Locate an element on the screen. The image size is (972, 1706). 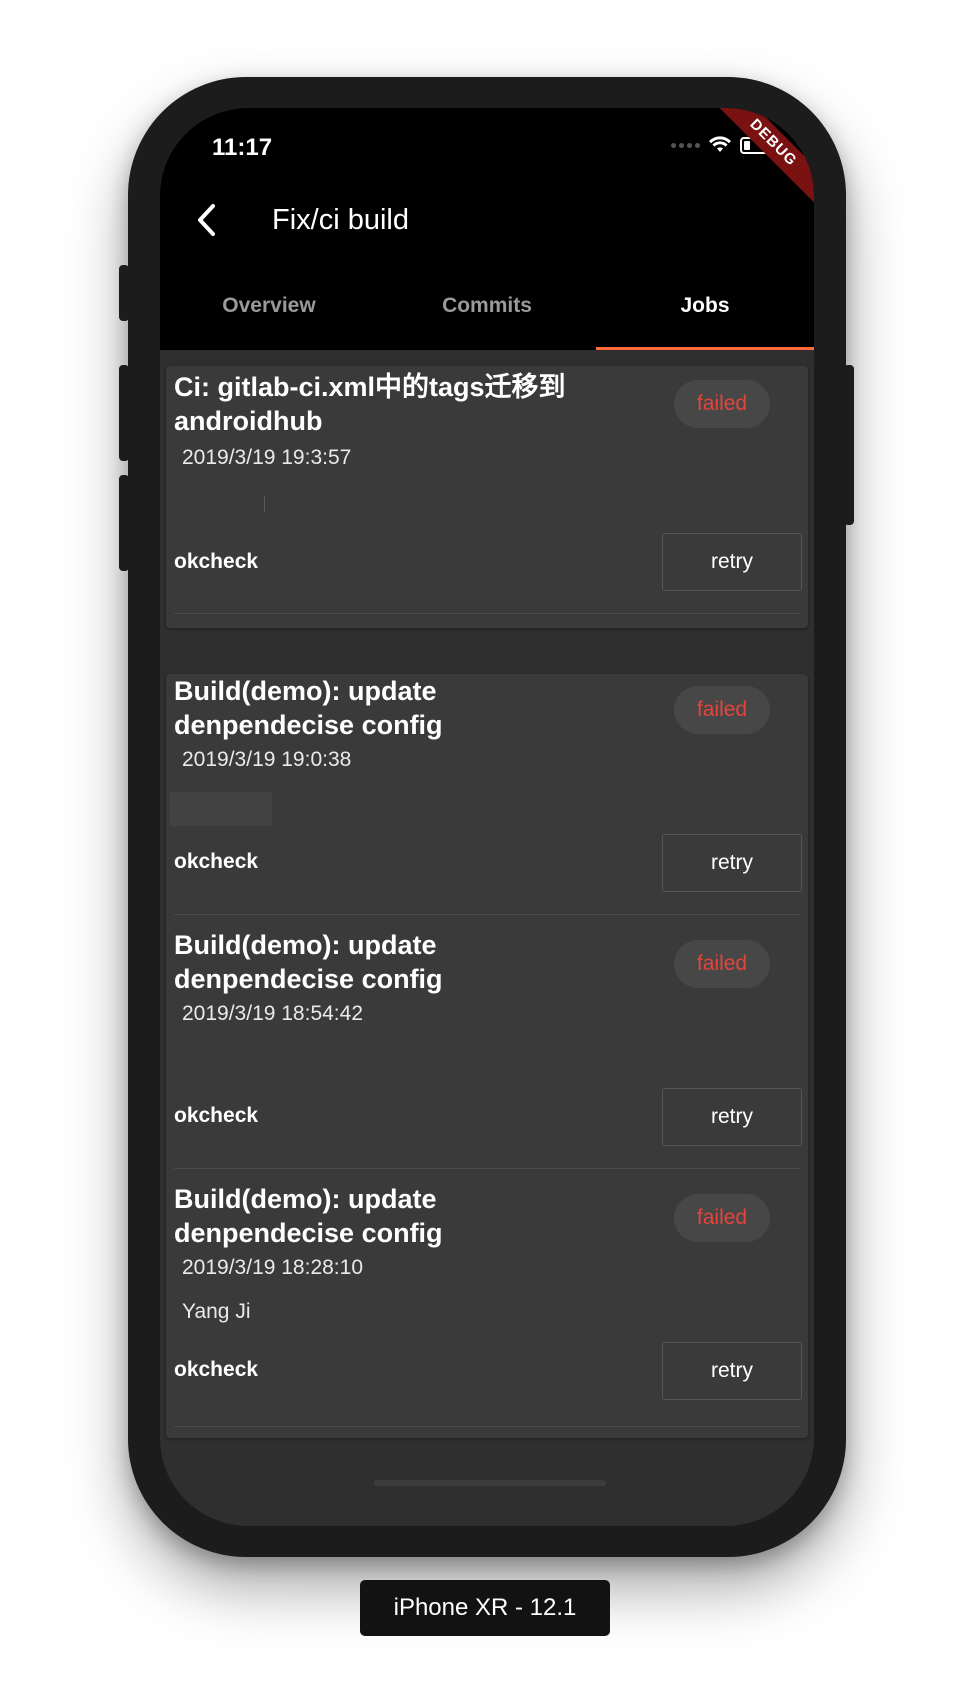
tab-bar: Overview Commits Jobs is located at coordinates (487, 310).